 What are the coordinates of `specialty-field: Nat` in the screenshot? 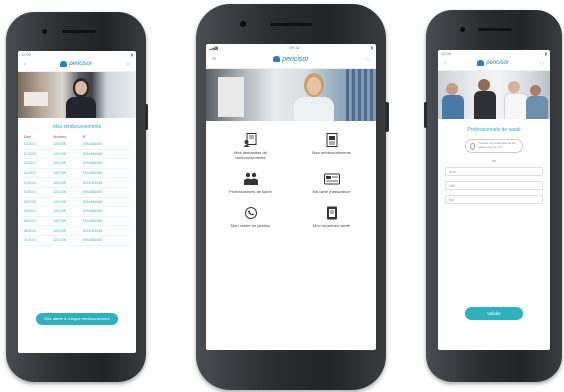 It's located at (494, 199).